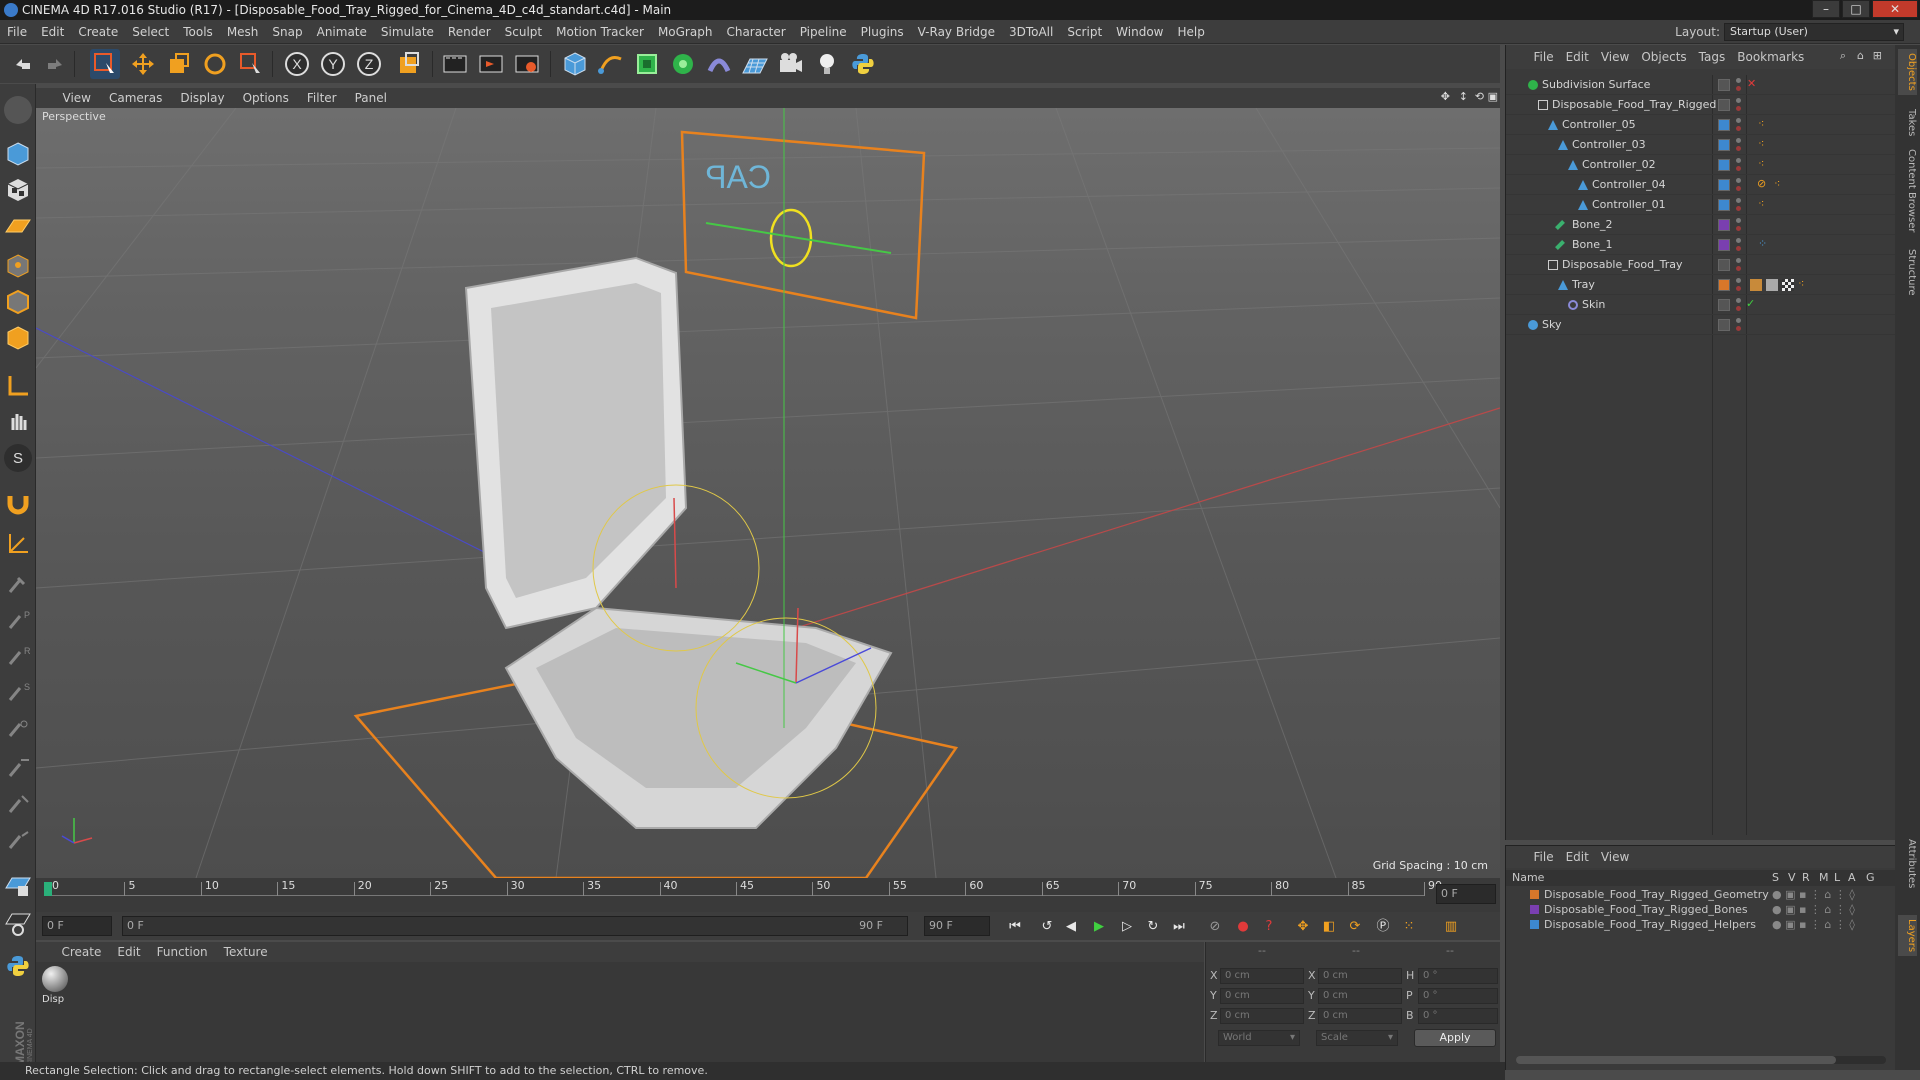 The image size is (1920, 1080). What do you see at coordinates (1907, 122) in the screenshot?
I see `tab-takes: Takes` at bounding box center [1907, 122].